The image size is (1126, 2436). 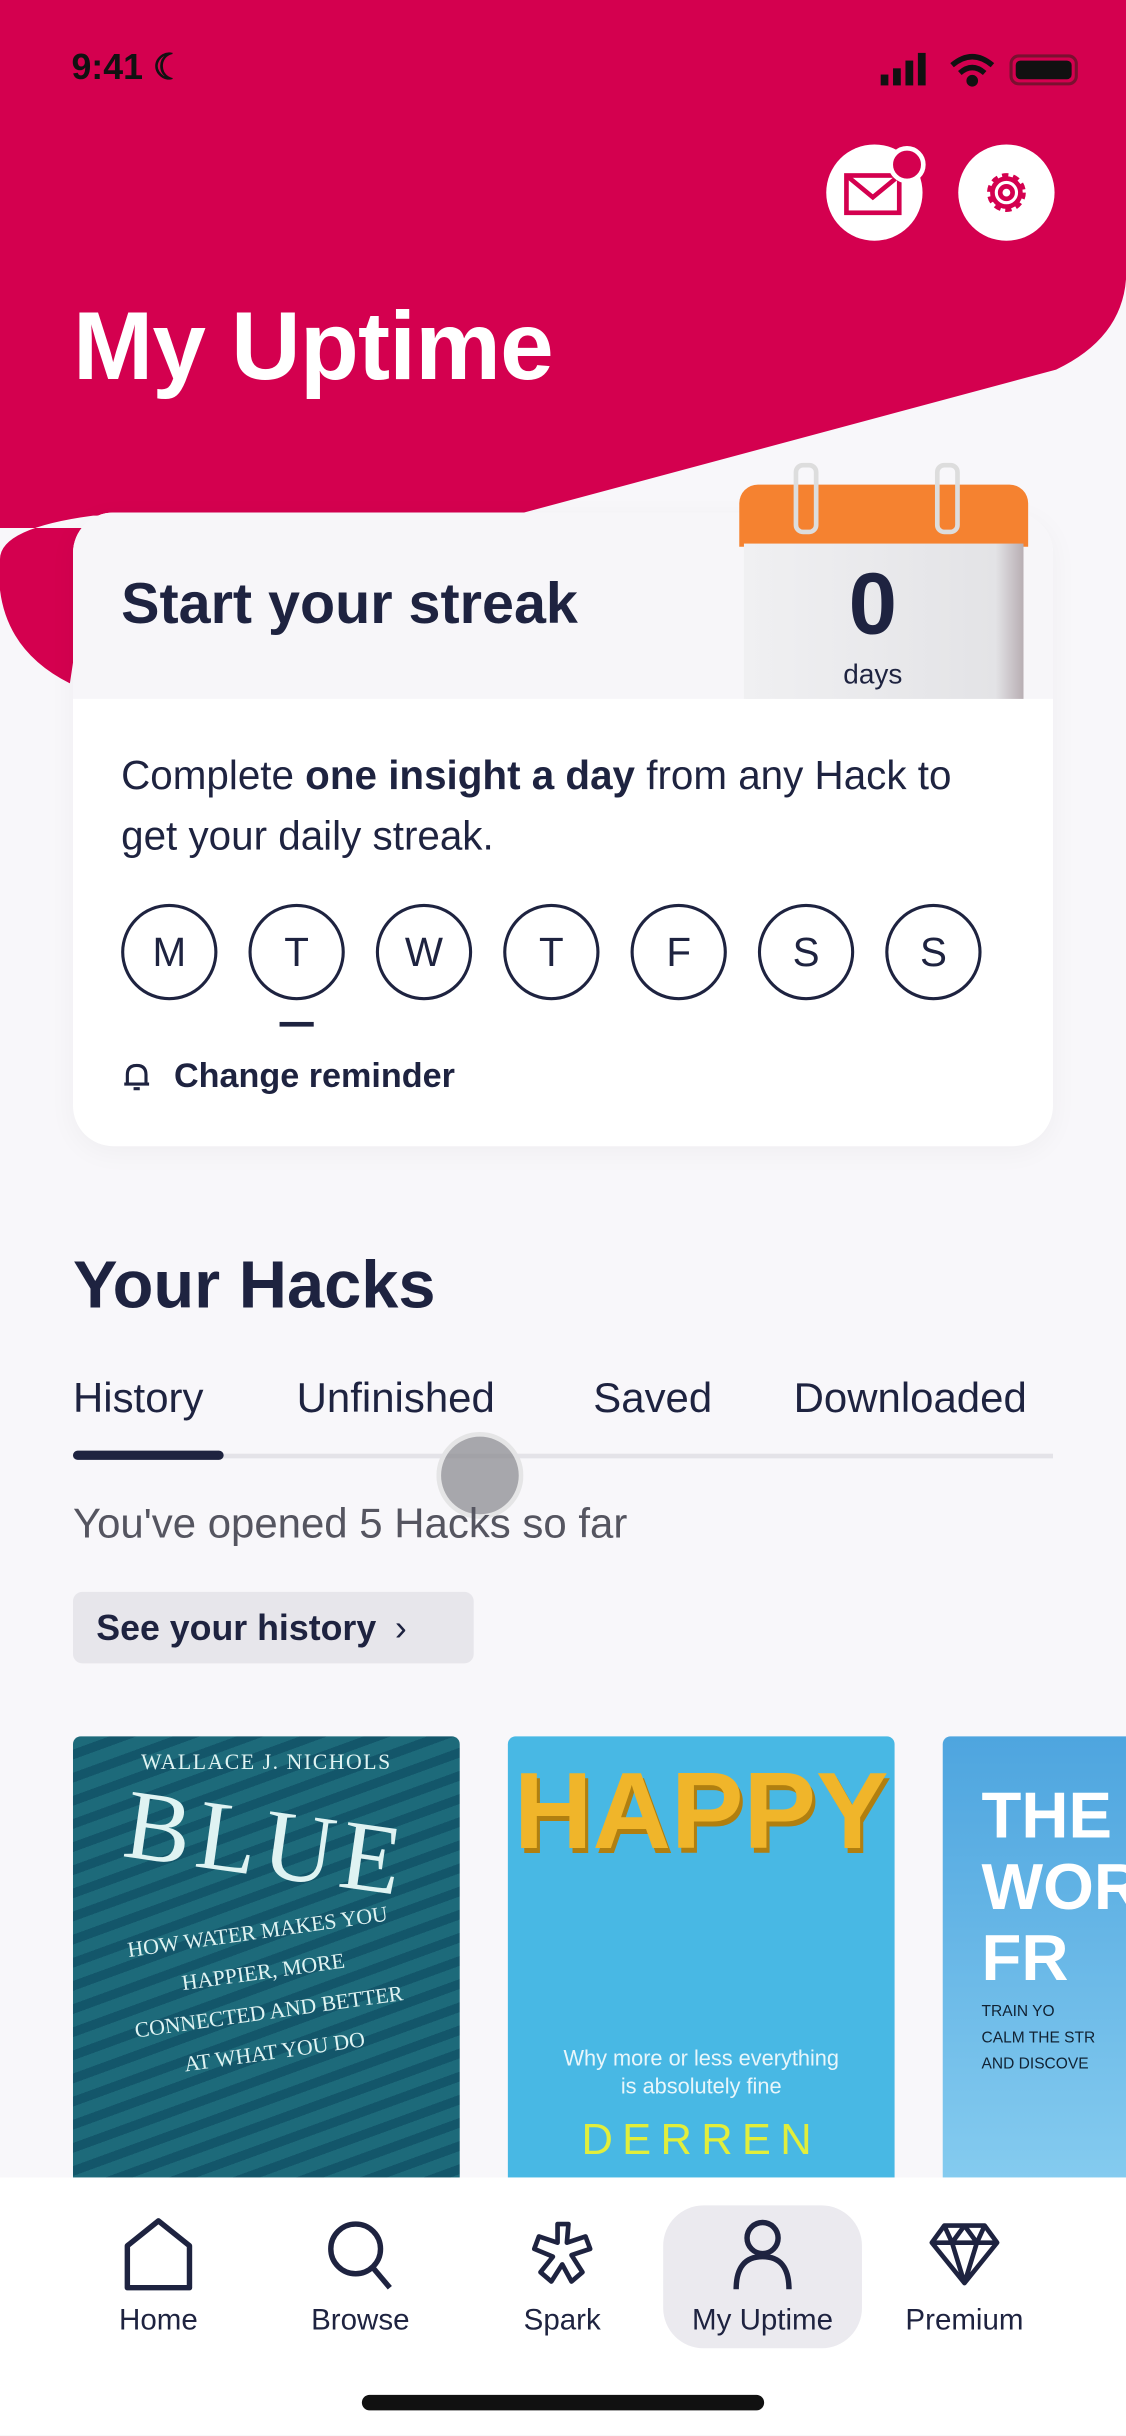 What do you see at coordinates (350, 1523) in the screenshot?
I see `opened-count-text: You've opened 5 Hacks so far` at bounding box center [350, 1523].